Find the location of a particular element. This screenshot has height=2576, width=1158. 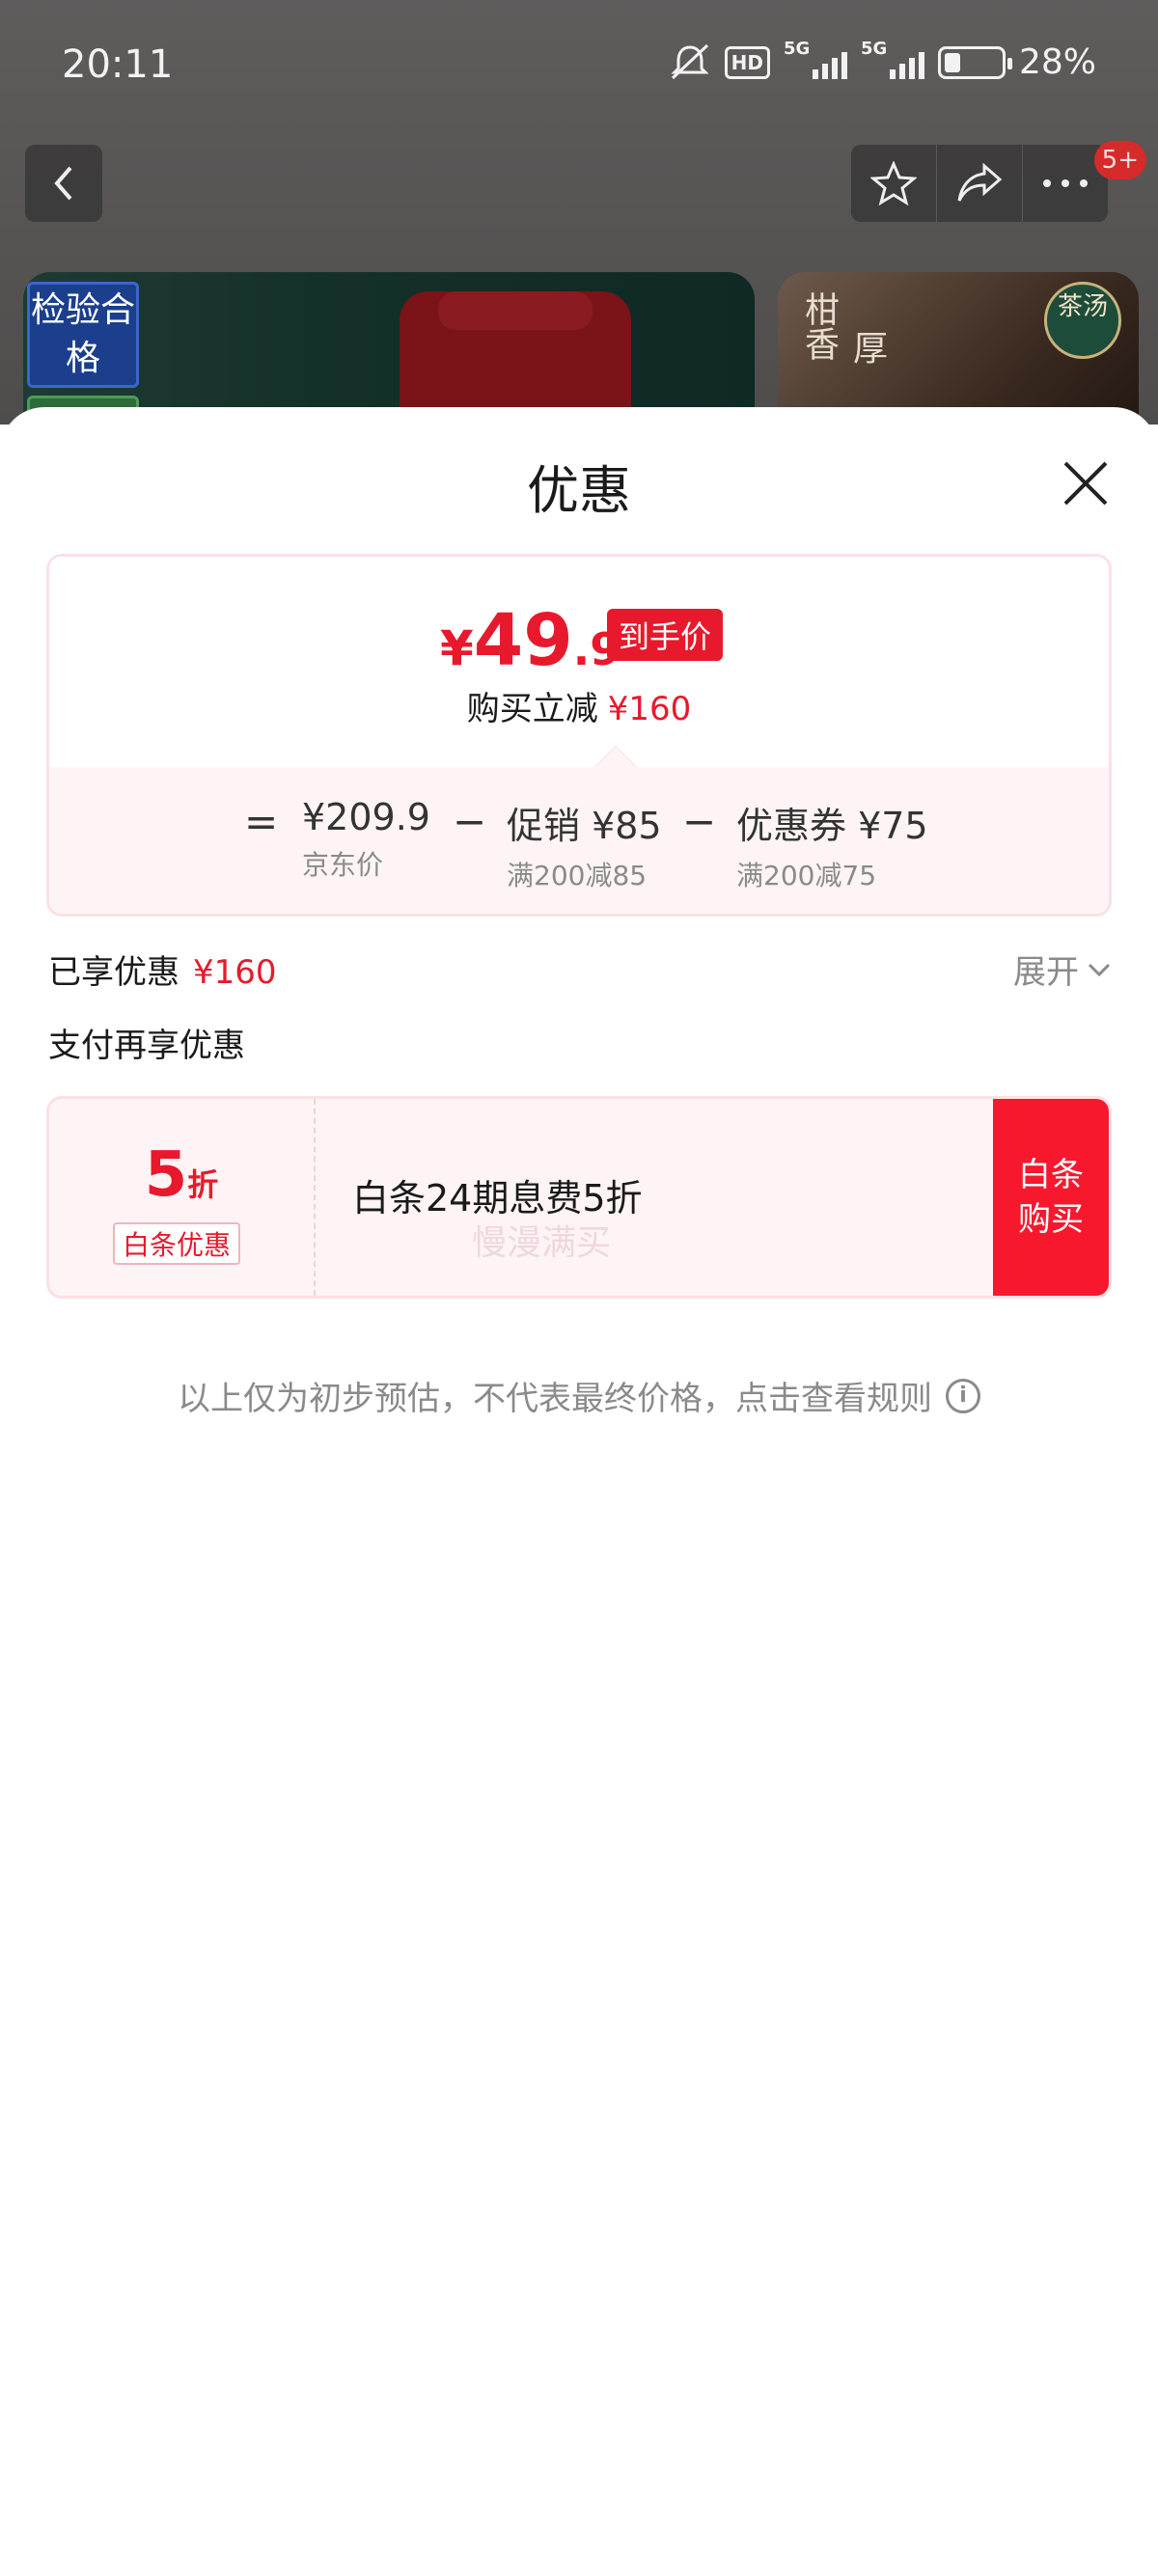

star-icon is located at coordinates (893, 184).